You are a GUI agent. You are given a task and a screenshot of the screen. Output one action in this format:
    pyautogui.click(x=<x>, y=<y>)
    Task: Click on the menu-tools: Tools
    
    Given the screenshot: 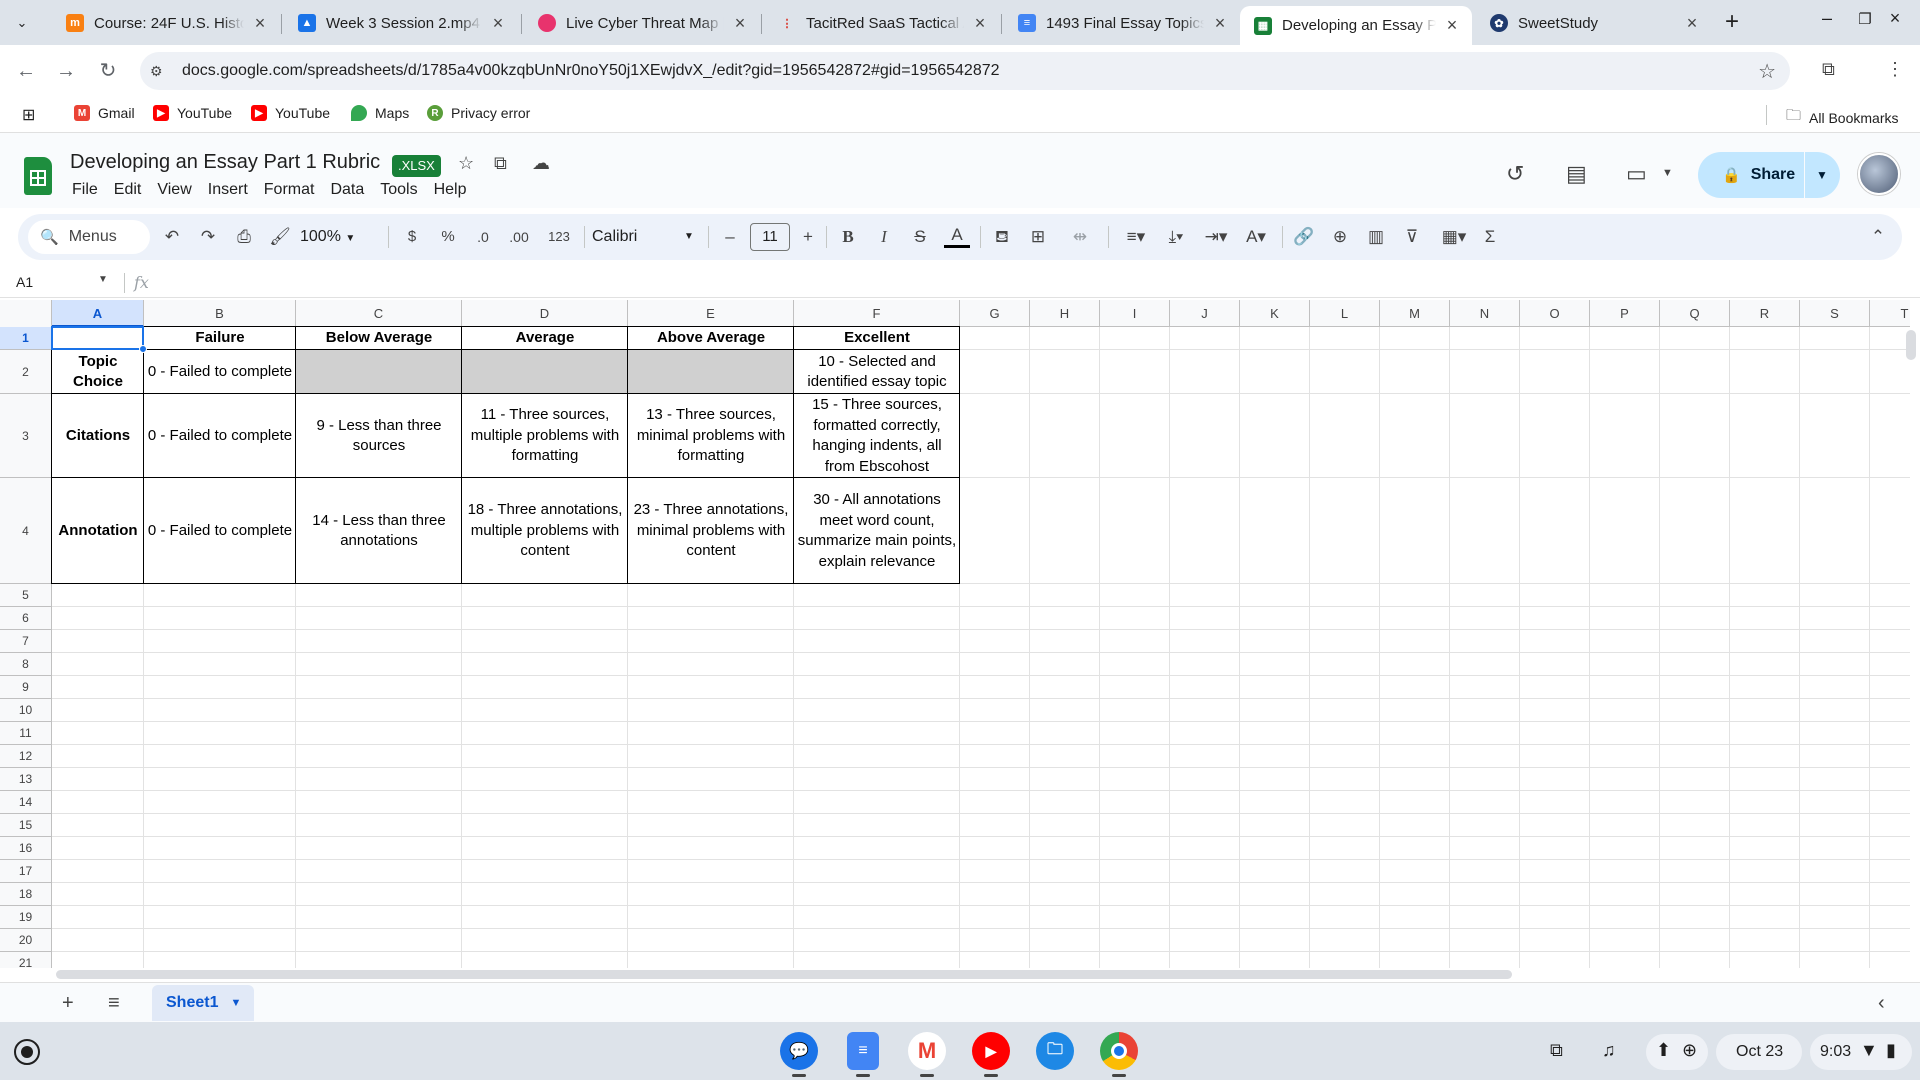 What is the action you would take?
    pyautogui.click(x=398, y=190)
    